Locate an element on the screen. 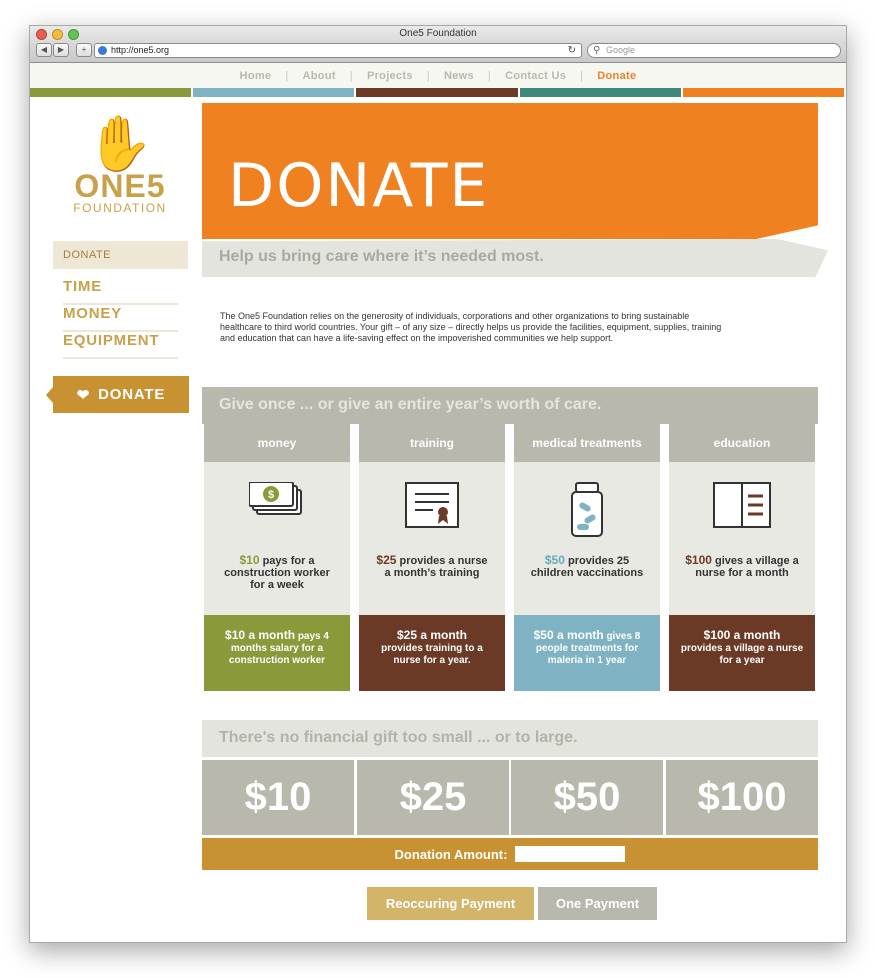 This screenshot has width=875, height=978. one-payment-button: One Payment is located at coordinates (597, 903).